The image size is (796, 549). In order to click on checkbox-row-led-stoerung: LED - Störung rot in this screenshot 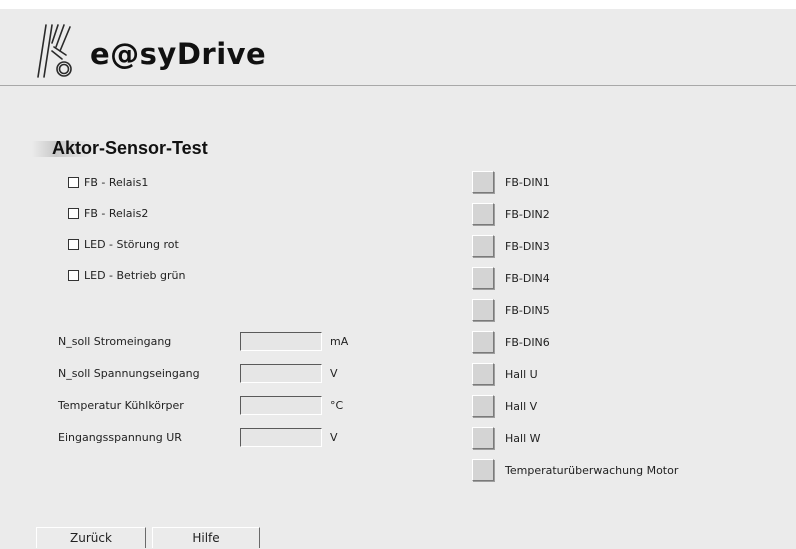, I will do `click(123, 244)`.